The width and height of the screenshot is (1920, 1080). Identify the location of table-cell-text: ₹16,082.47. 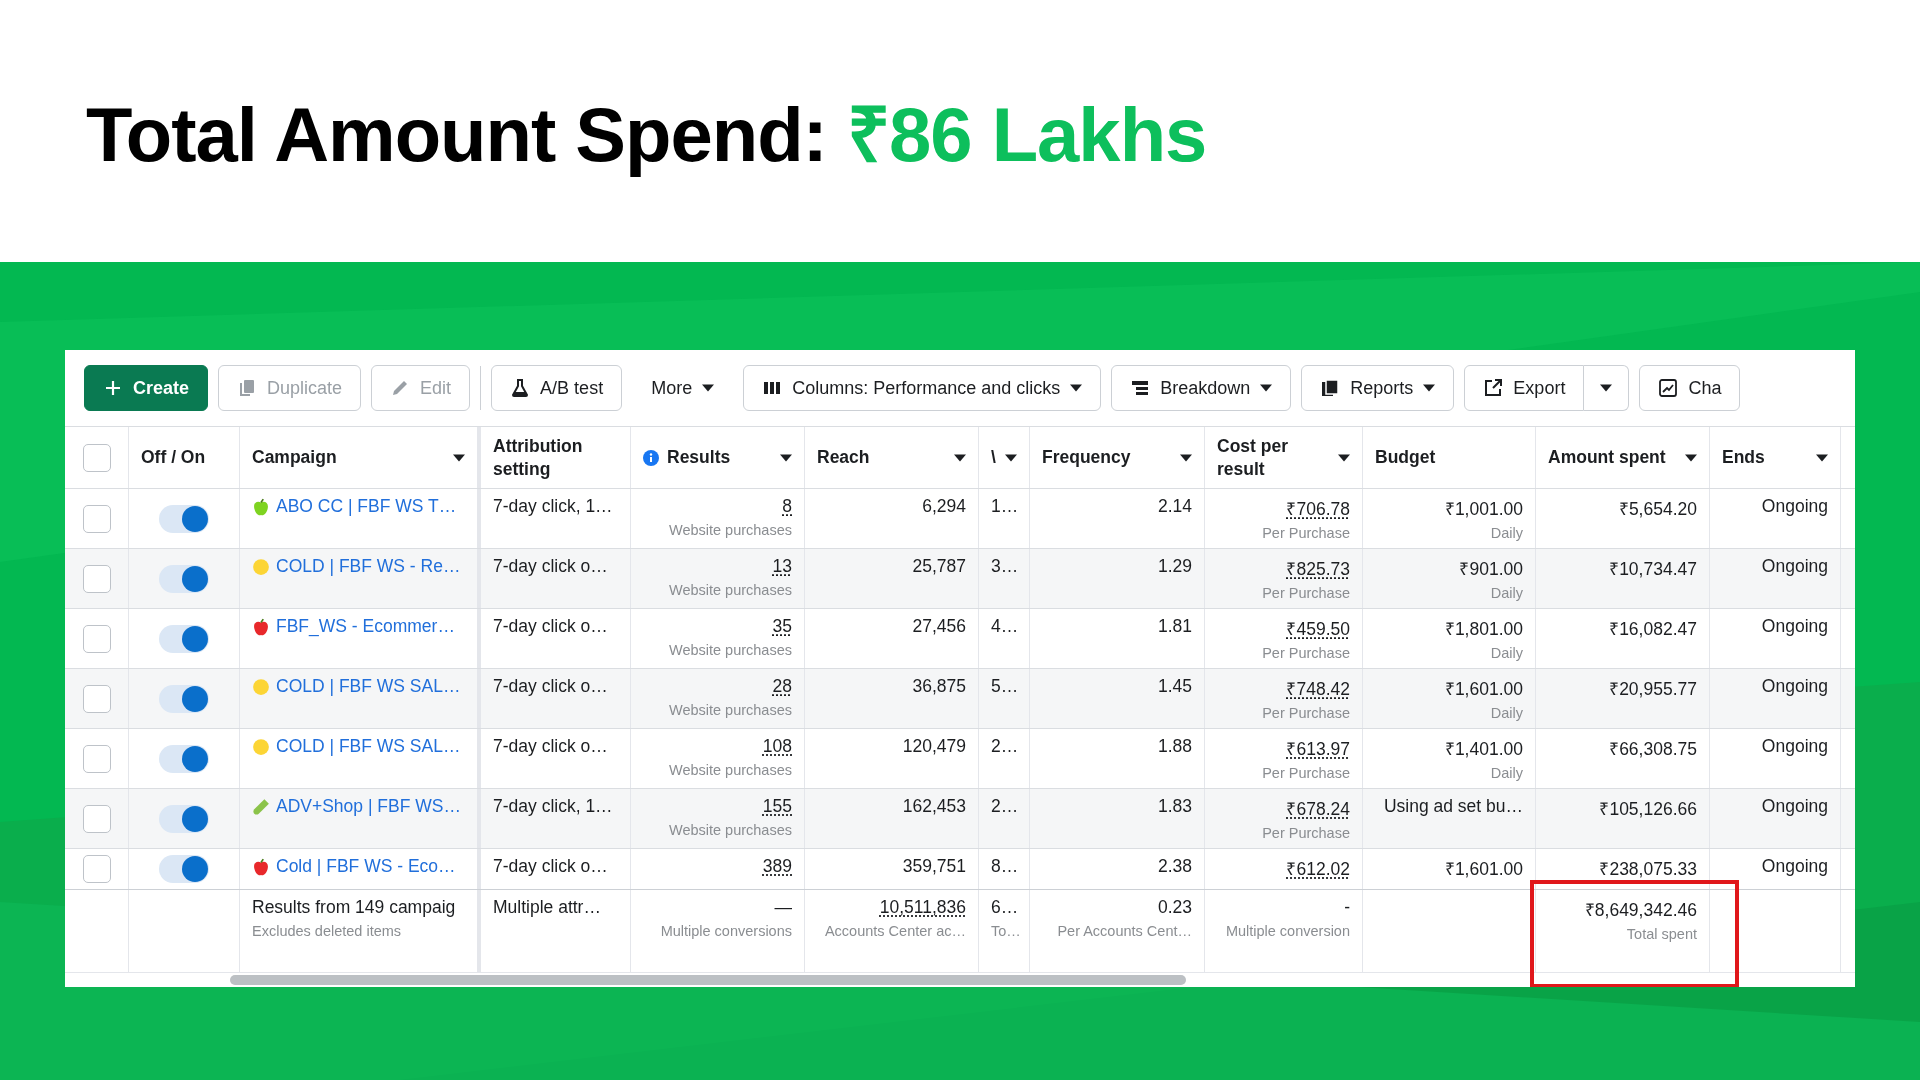
(1653, 629).